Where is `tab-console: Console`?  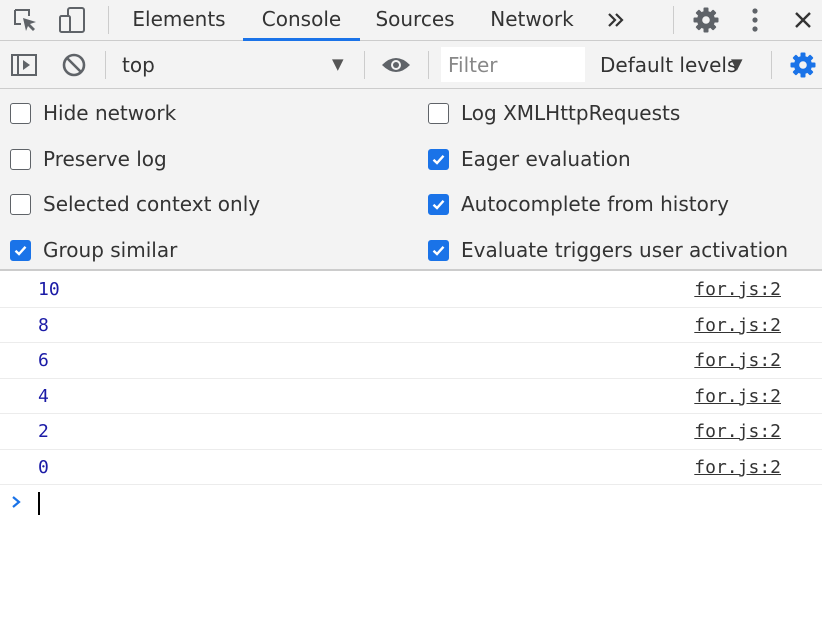
tab-console: Console is located at coordinates (301, 20).